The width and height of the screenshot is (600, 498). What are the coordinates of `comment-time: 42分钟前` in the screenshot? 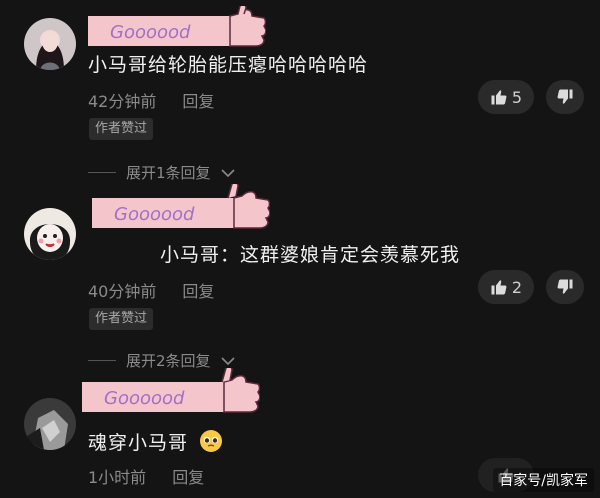 It's located at (122, 101).